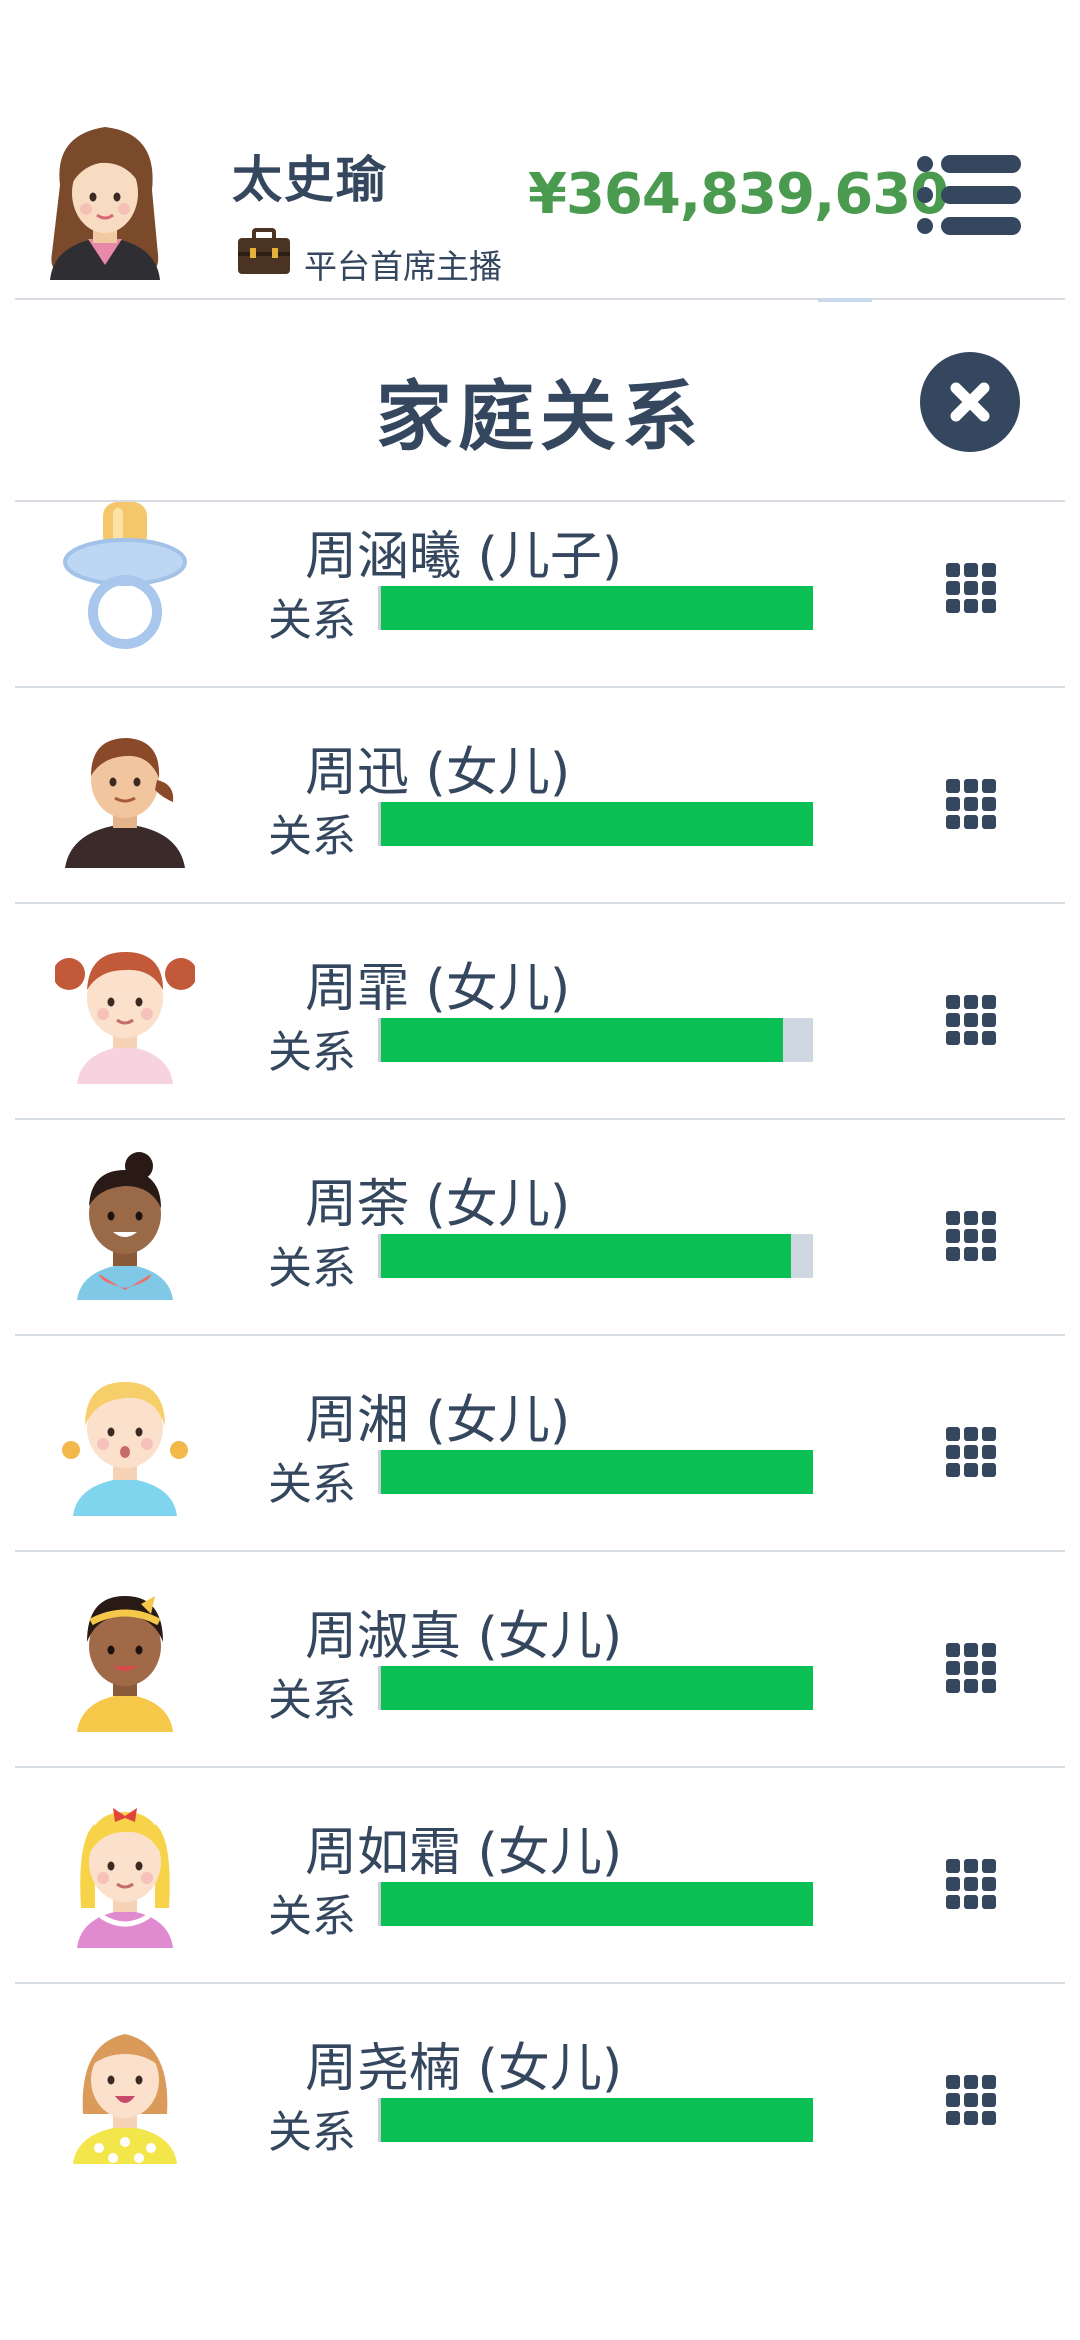  What do you see at coordinates (125, 1225) in the screenshot?
I see `girl-bun-avatar-icon` at bounding box center [125, 1225].